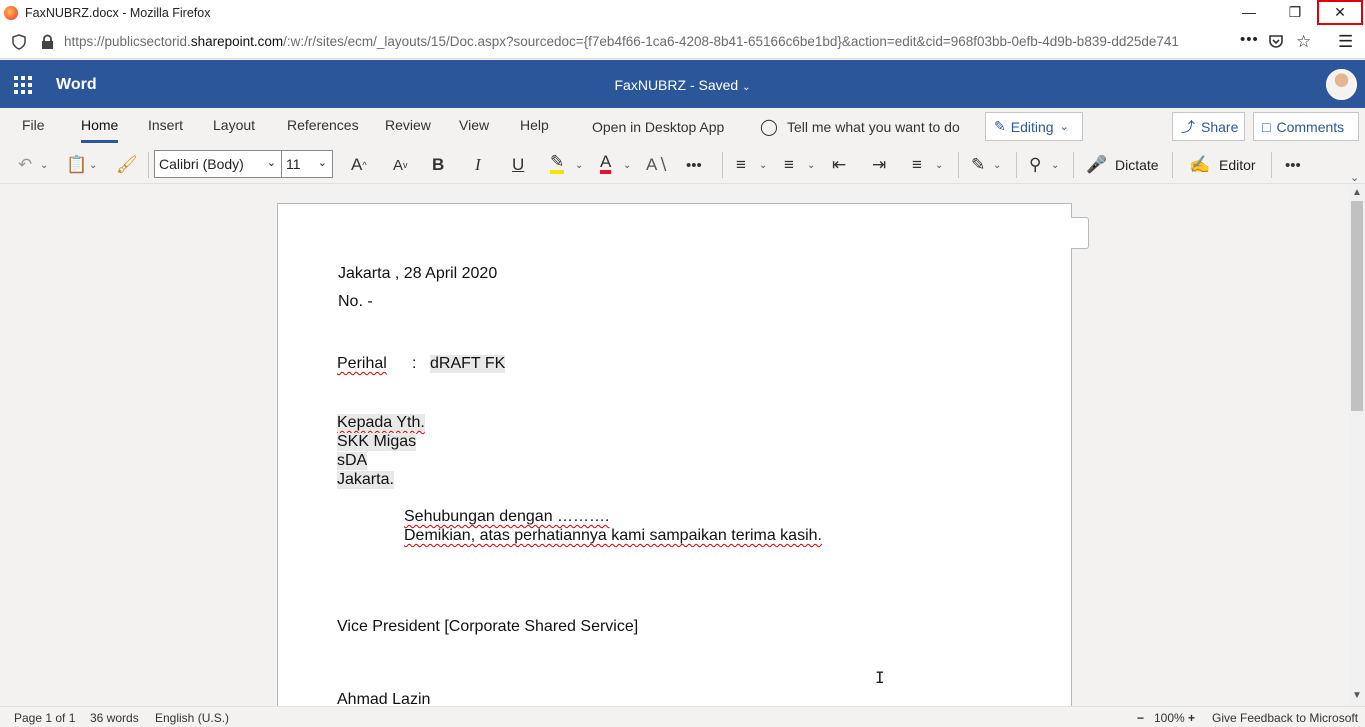 This screenshot has width=1365, height=727. I want to click on tab-help: Help, so click(534, 125).